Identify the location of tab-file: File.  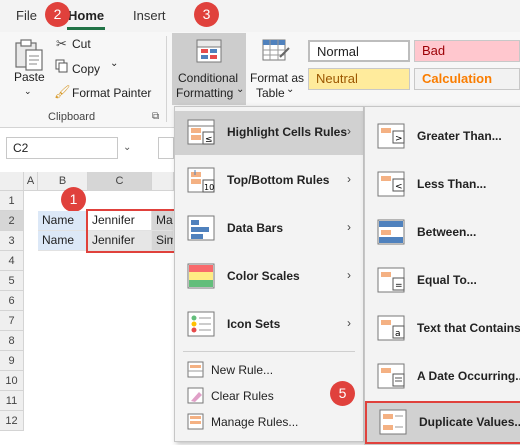
(26, 15).